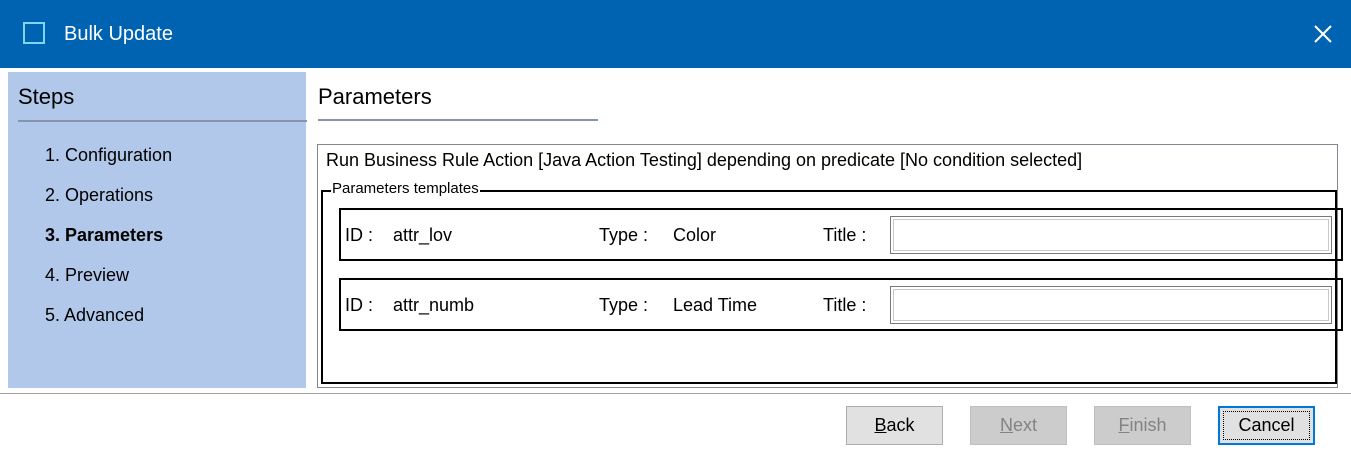  Describe the element at coordinates (162, 121) in the screenshot. I see `steps-divider` at that location.